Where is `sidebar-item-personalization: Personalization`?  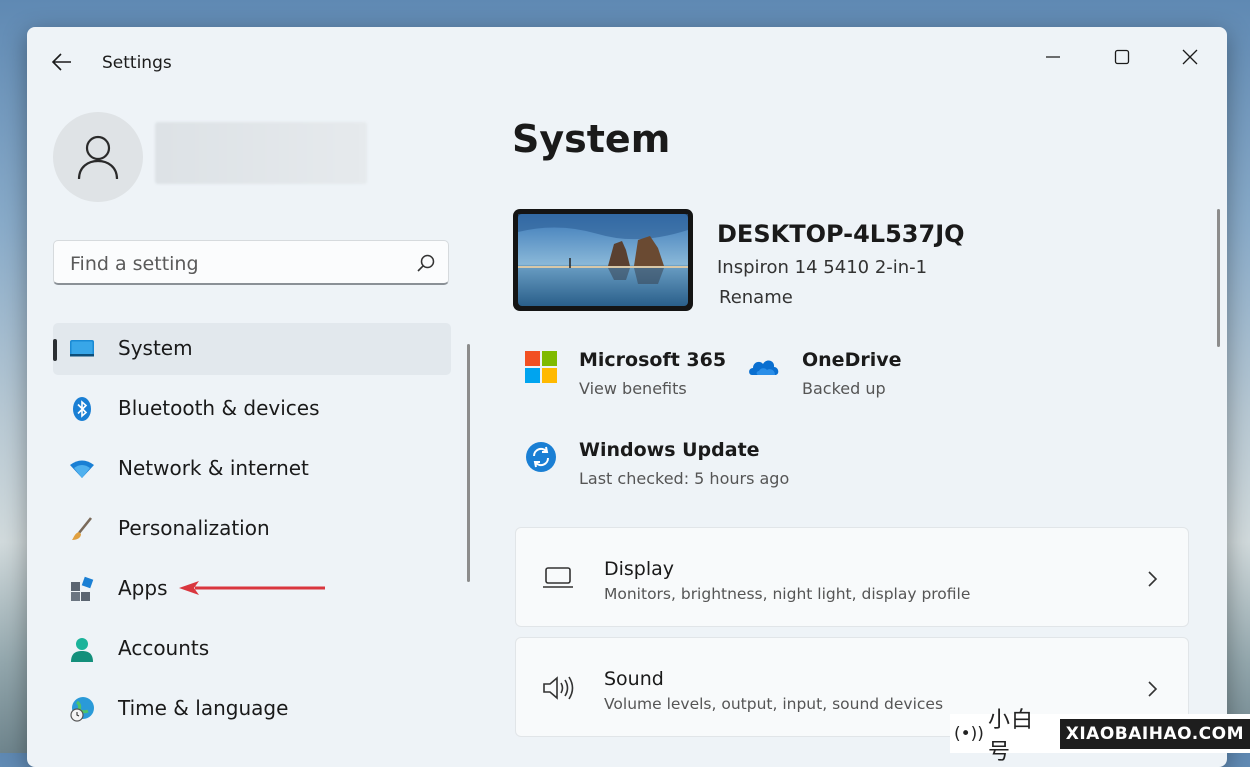
sidebar-item-personalization: Personalization is located at coordinates (252, 529).